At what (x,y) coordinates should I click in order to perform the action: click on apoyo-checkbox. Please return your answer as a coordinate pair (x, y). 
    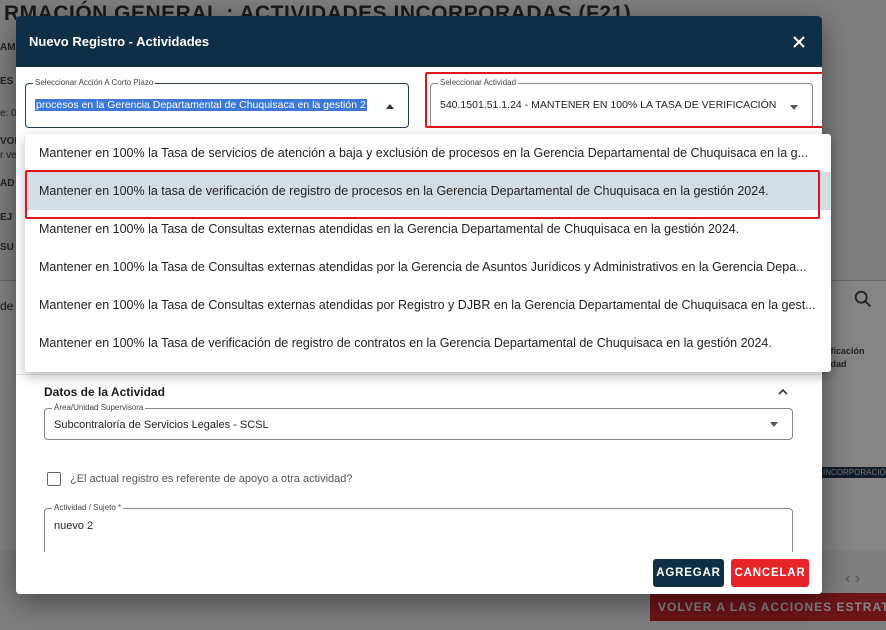
    Looking at the image, I should click on (54, 479).